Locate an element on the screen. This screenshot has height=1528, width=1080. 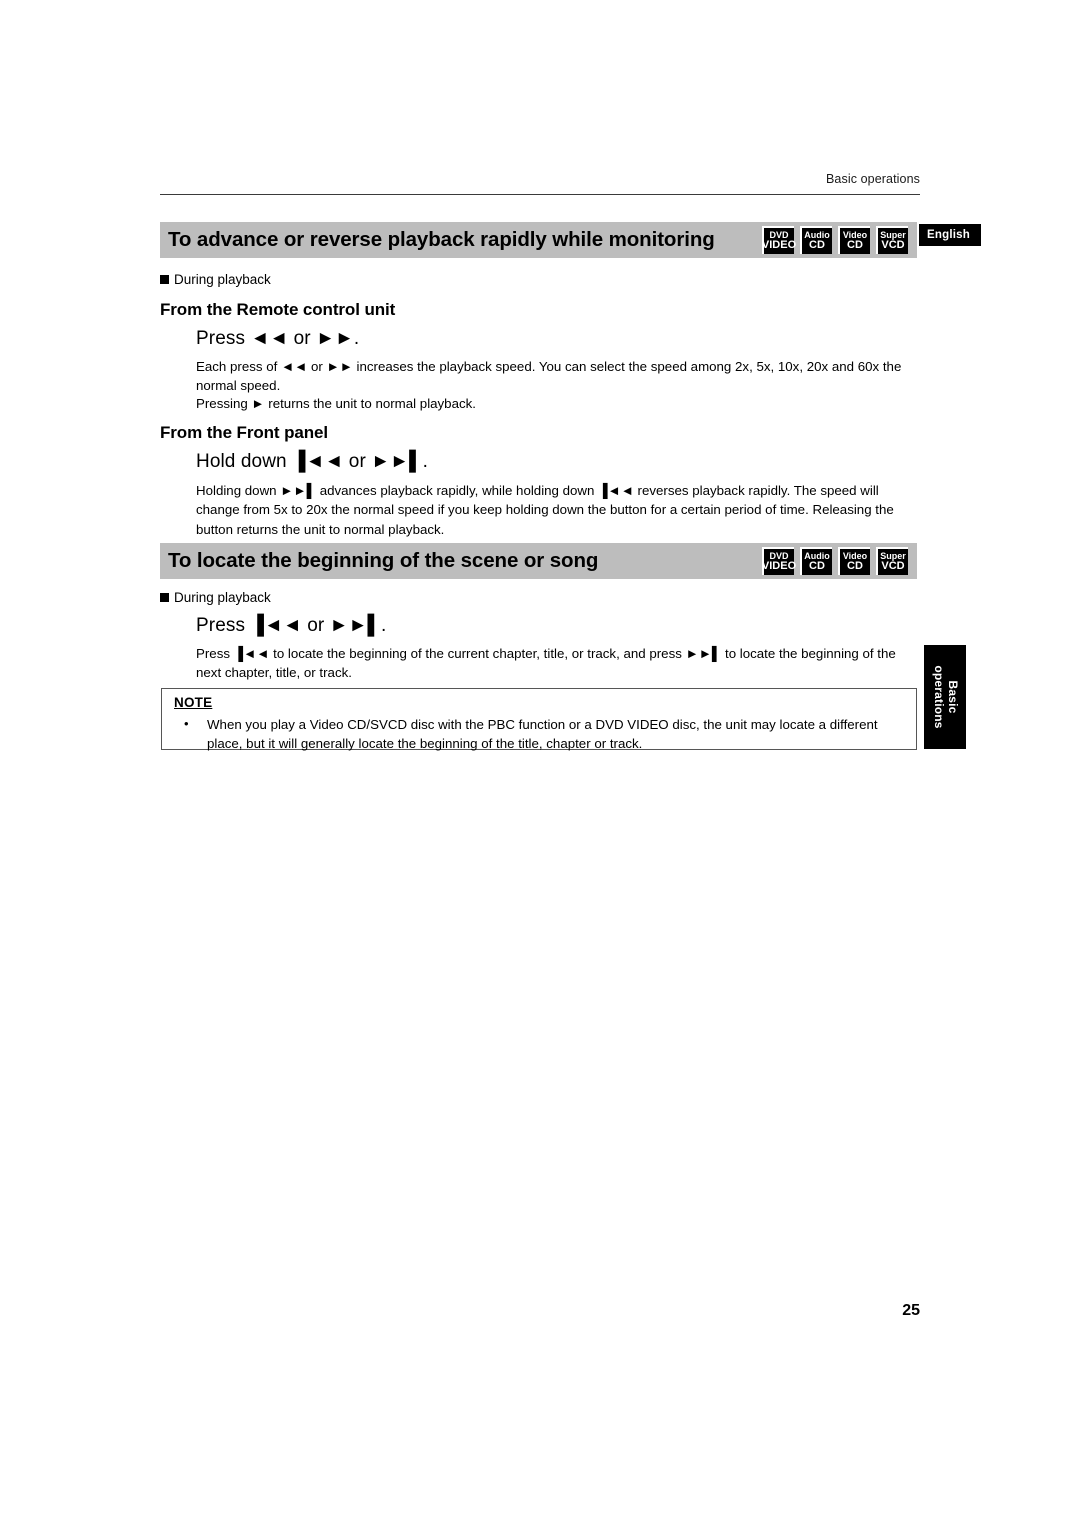
page-number: 25 is located at coordinates (911, 1310).